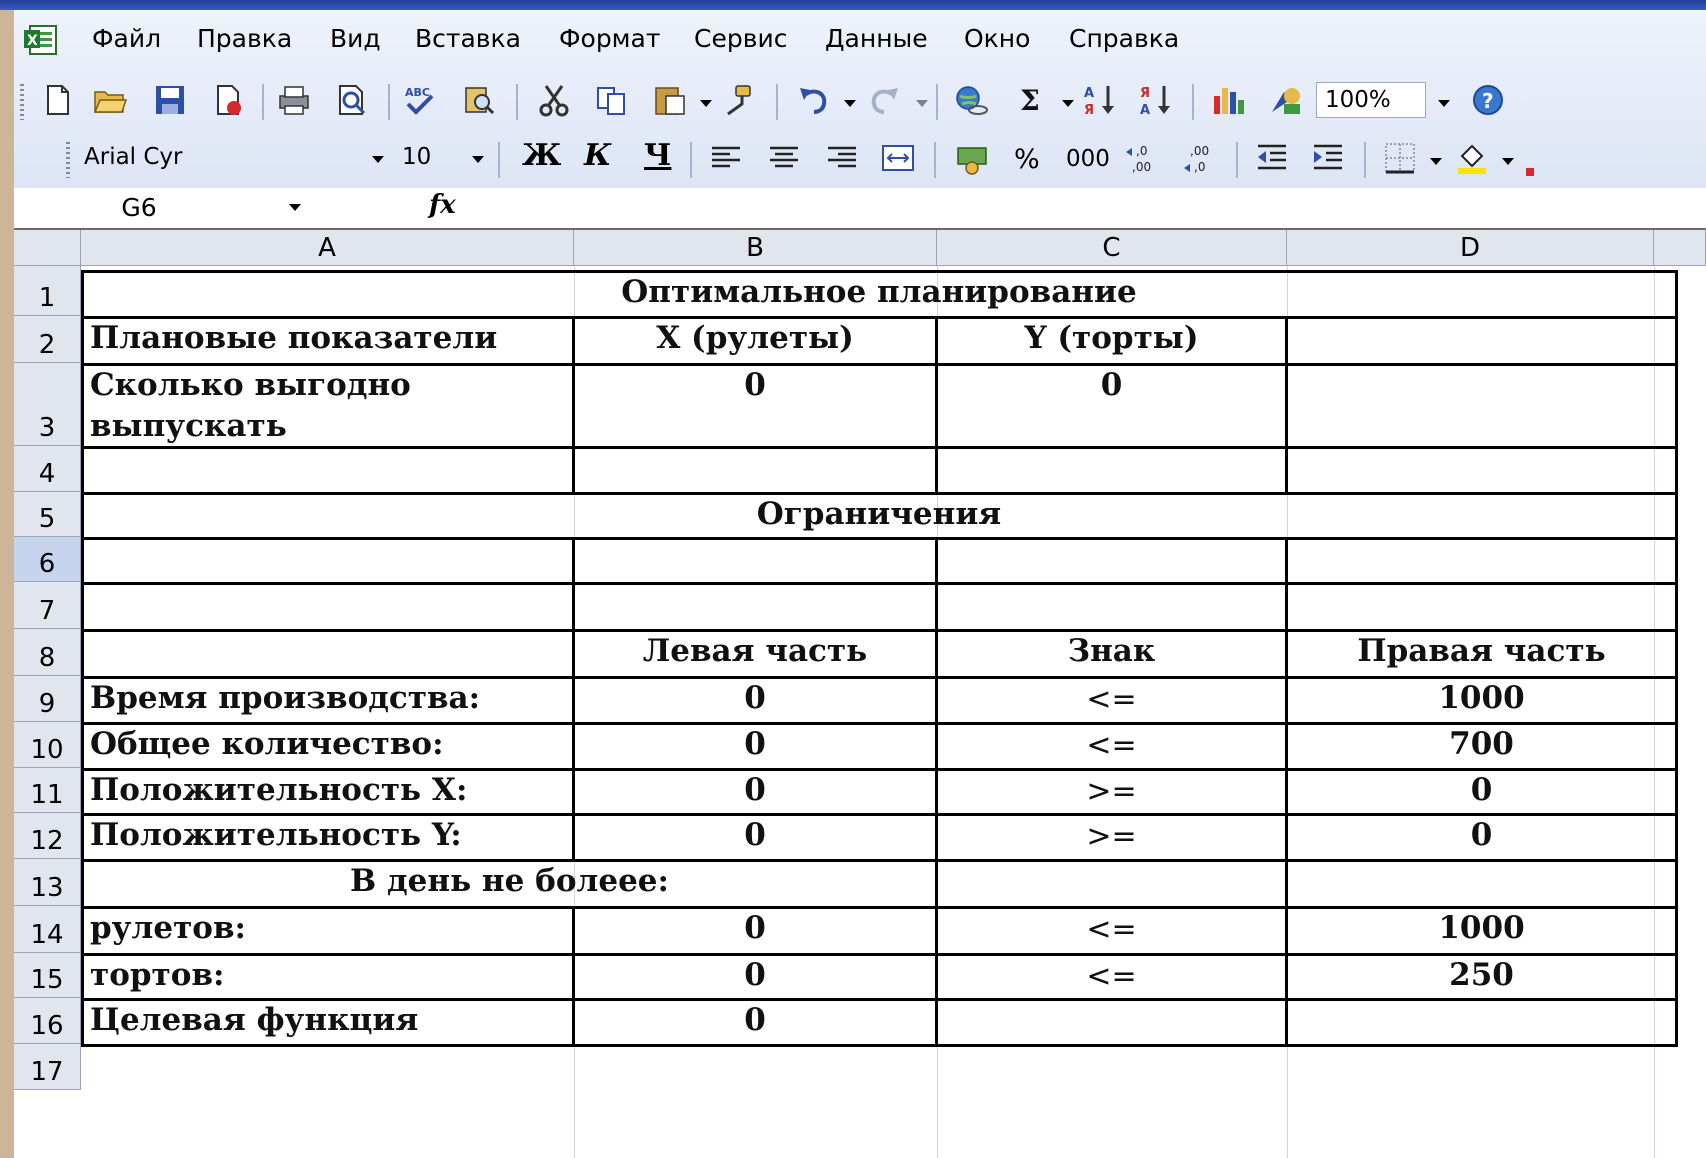 The image size is (1706, 1158). What do you see at coordinates (47, 699) in the screenshot?
I see `row-header-9: 9` at bounding box center [47, 699].